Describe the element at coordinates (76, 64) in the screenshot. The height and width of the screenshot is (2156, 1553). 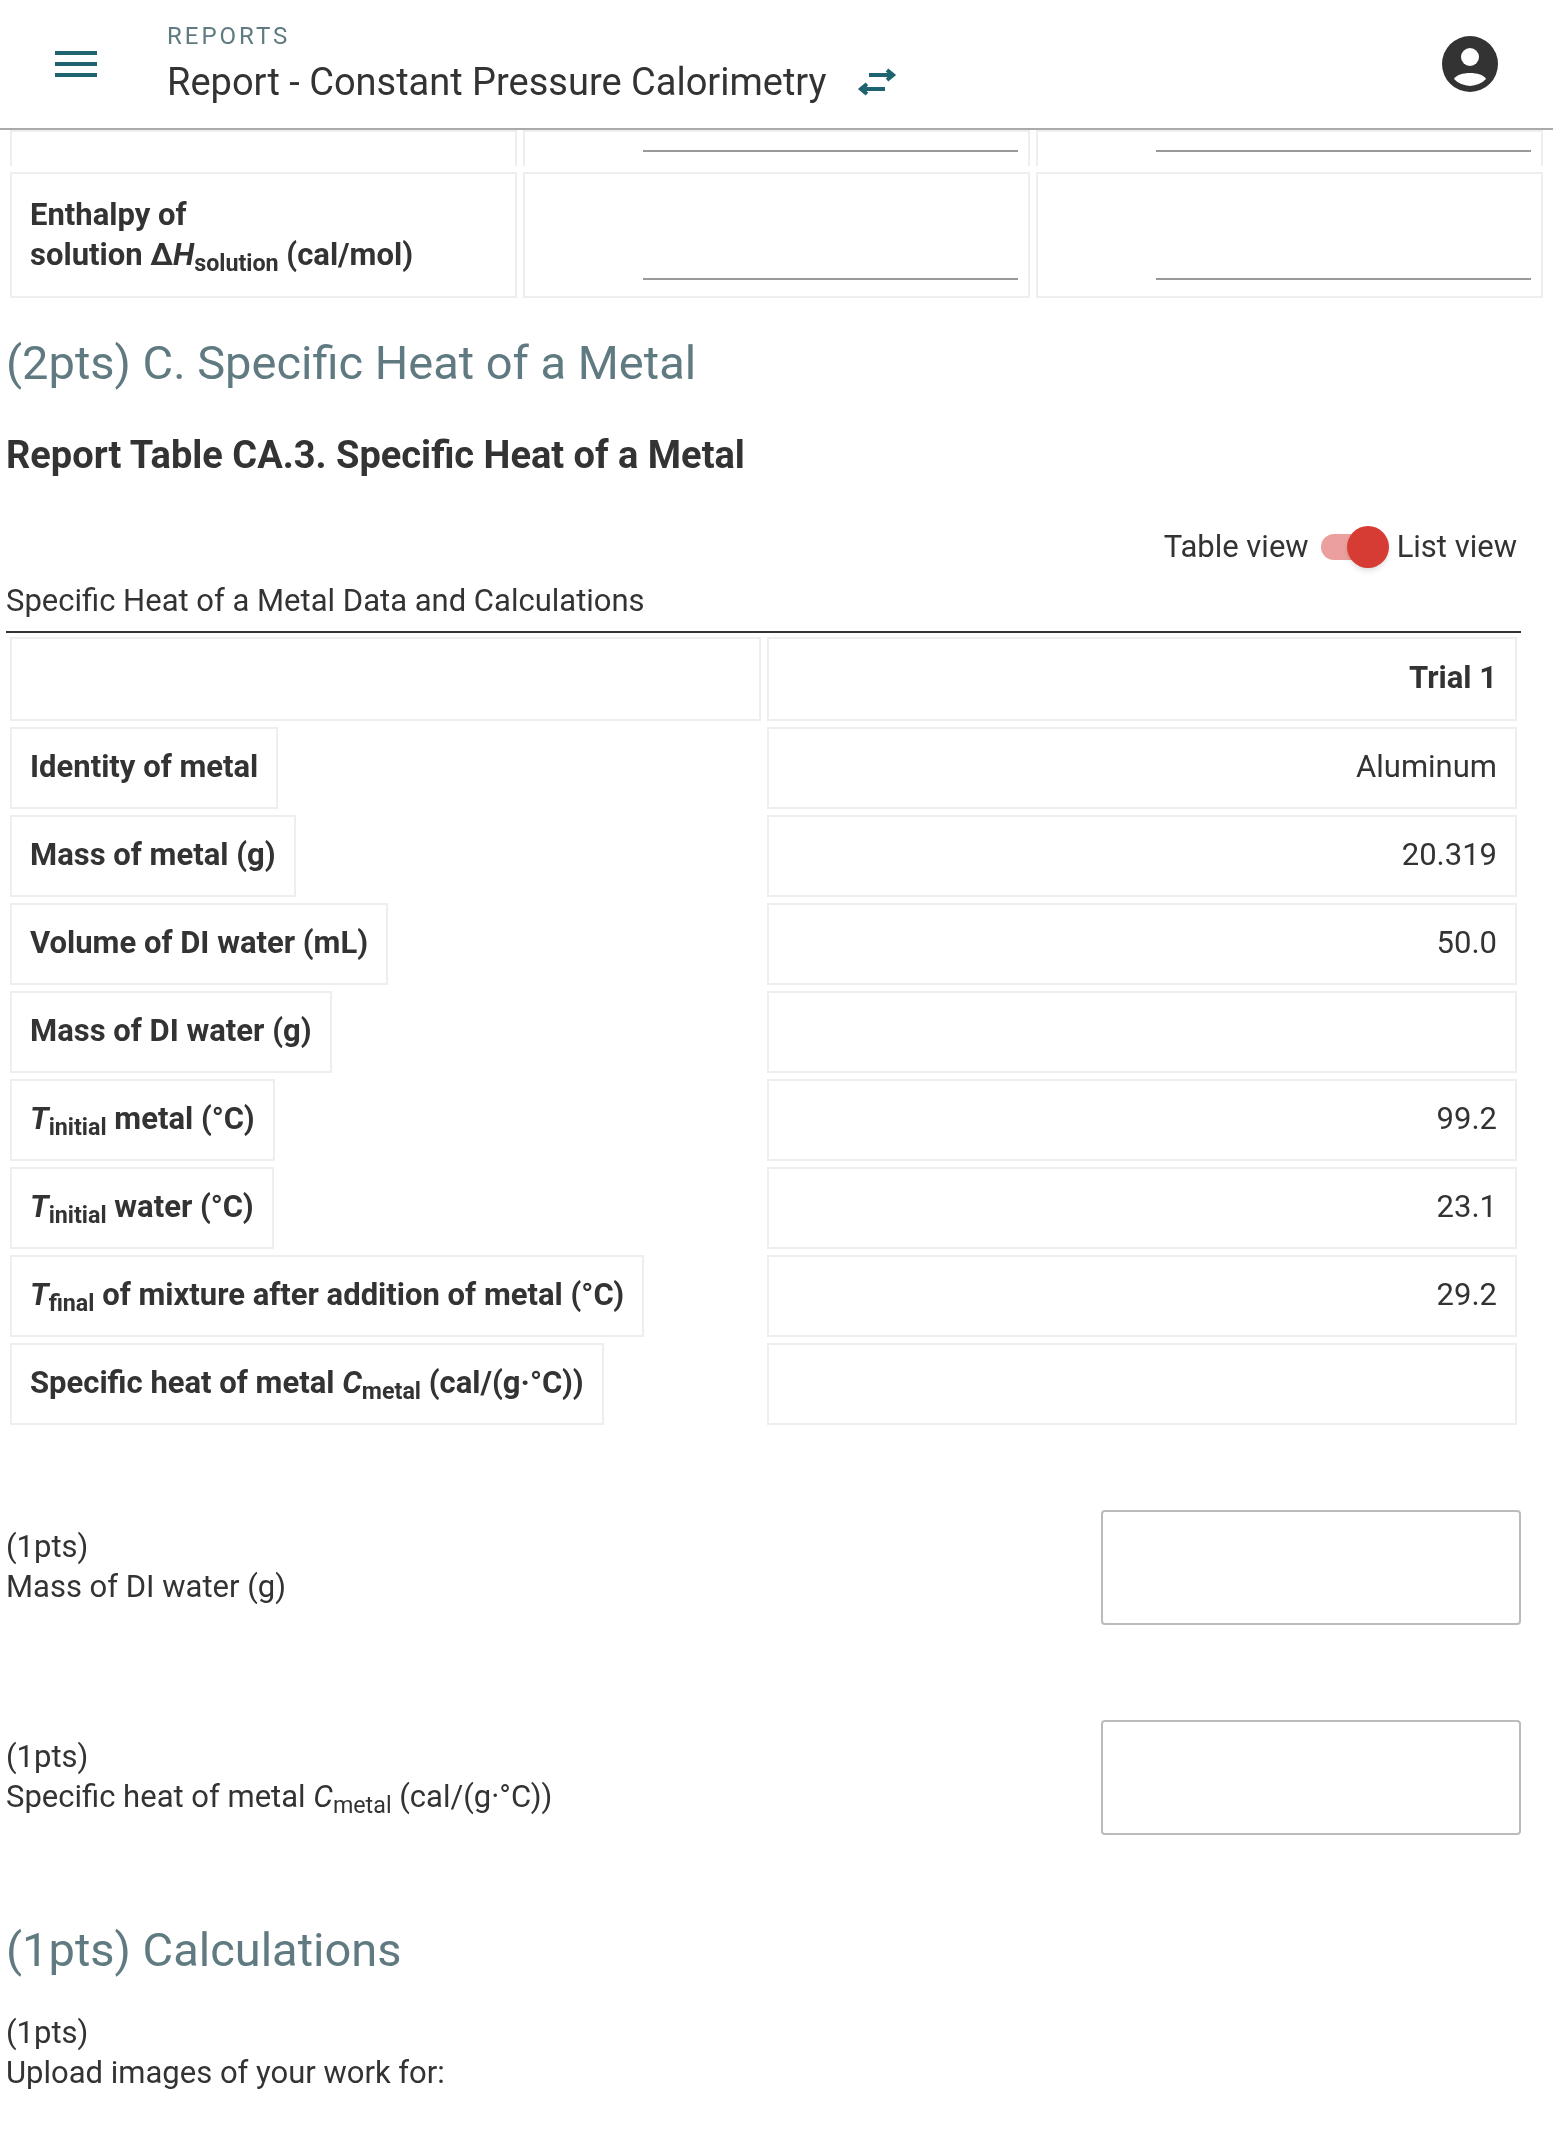
I see `menu-icon` at that location.